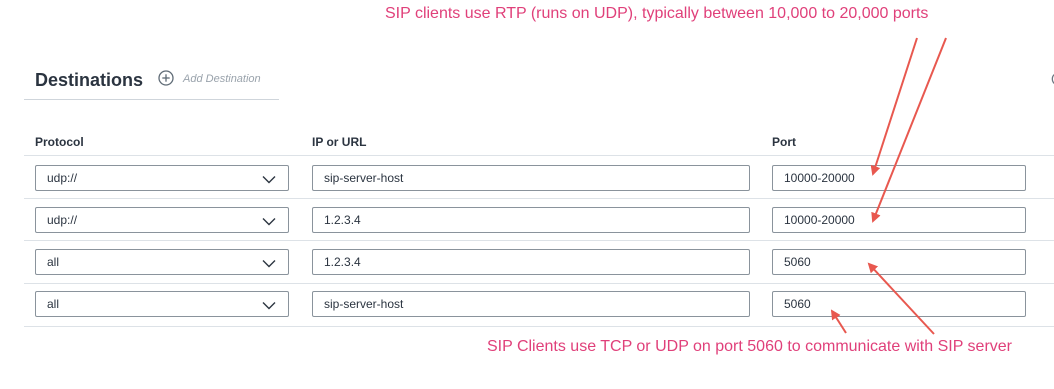 Image resolution: width=1054 pixels, height=389 pixels. I want to click on arrow-to-row1-port, so click(894, 106).